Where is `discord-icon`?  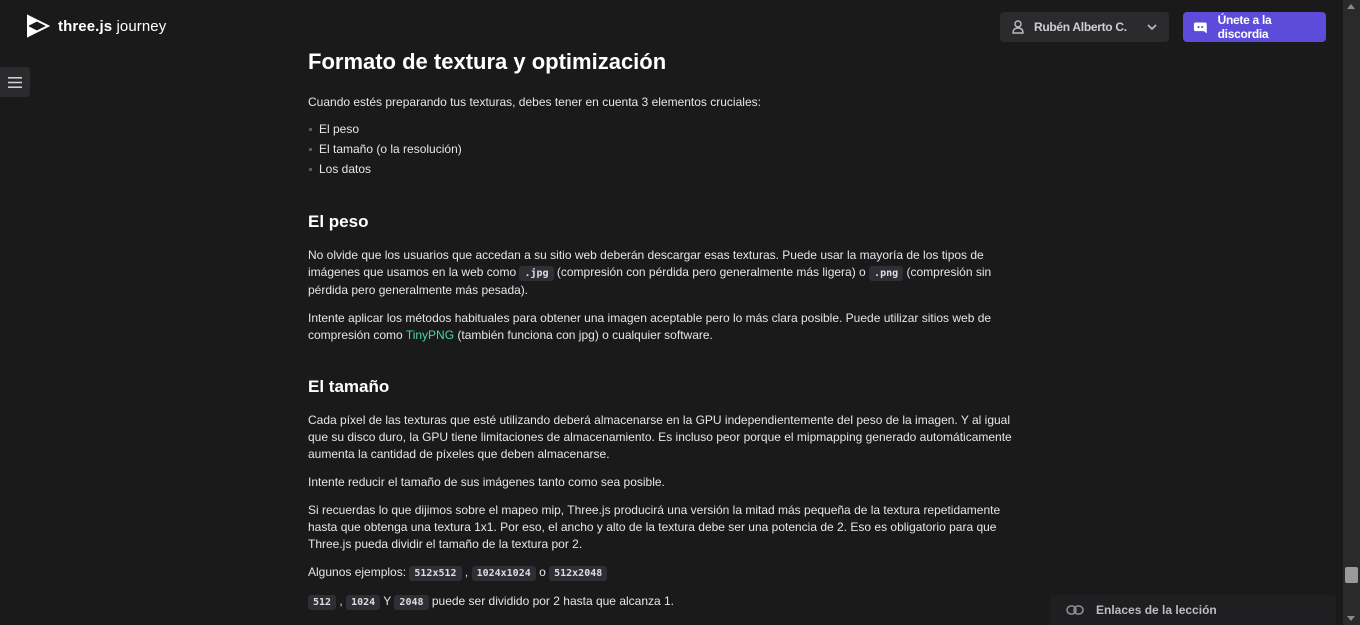 discord-icon is located at coordinates (1200, 27).